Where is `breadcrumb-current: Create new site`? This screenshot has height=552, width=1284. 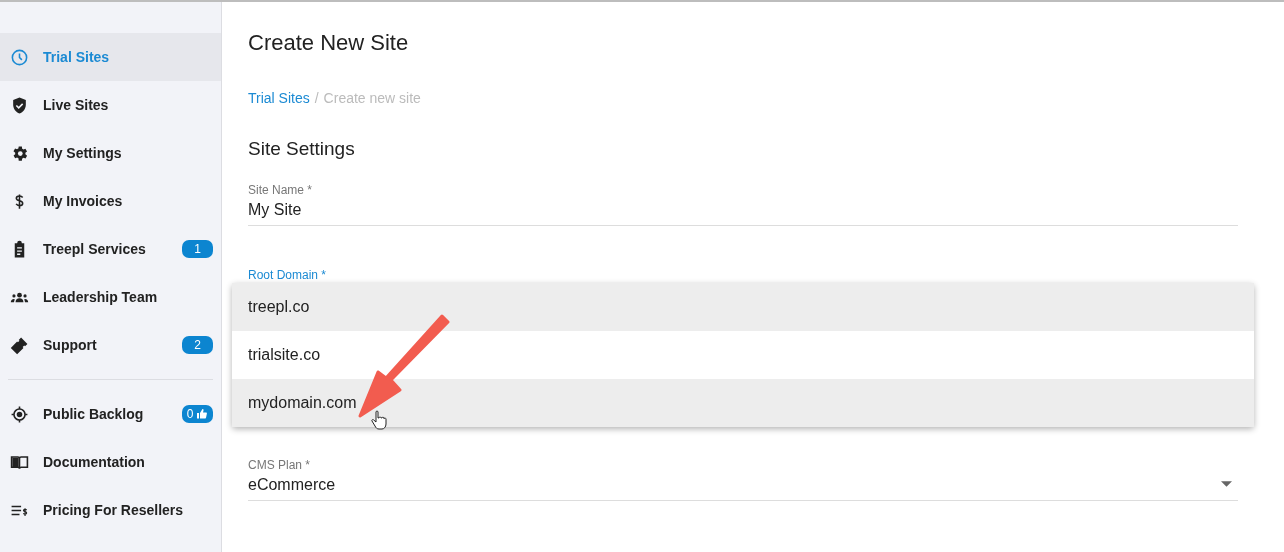 breadcrumb-current: Create new site is located at coordinates (372, 98).